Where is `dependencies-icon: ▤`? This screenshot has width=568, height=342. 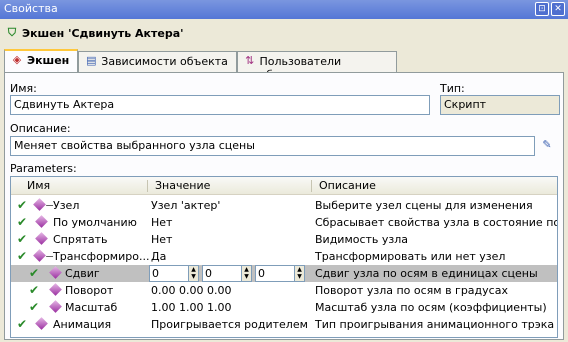 dependencies-icon: ▤ is located at coordinates (91, 60).